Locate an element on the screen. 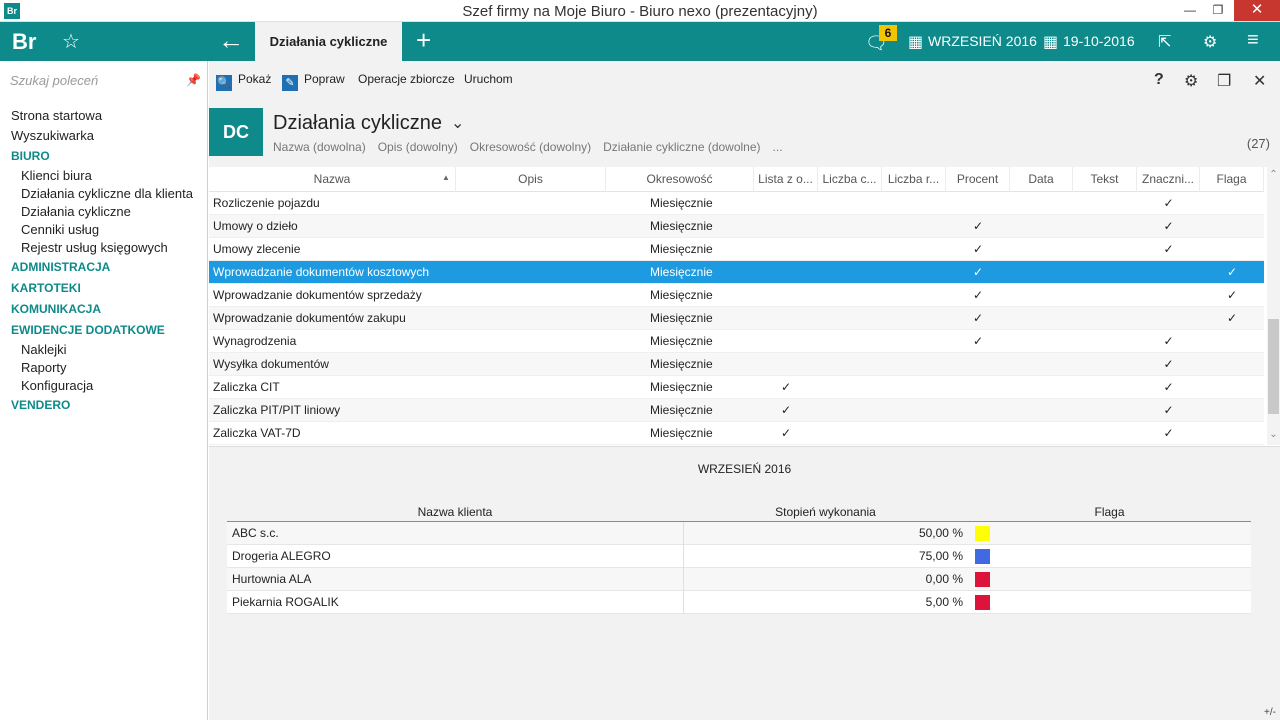 The image size is (1280, 720). client-table-header: Nazwa klienta Stopień wykonania Flaga is located at coordinates (739, 512).